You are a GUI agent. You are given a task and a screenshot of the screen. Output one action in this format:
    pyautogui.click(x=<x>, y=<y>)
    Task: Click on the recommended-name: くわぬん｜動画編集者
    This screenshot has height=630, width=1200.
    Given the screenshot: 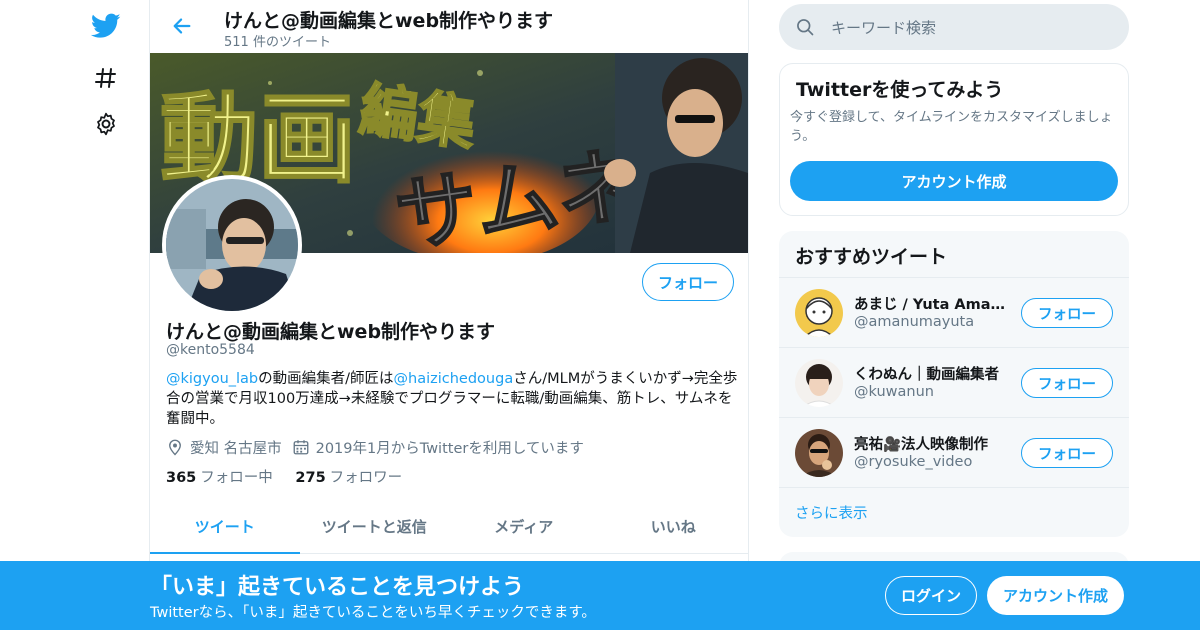 What is the action you would take?
    pyautogui.click(x=926, y=375)
    